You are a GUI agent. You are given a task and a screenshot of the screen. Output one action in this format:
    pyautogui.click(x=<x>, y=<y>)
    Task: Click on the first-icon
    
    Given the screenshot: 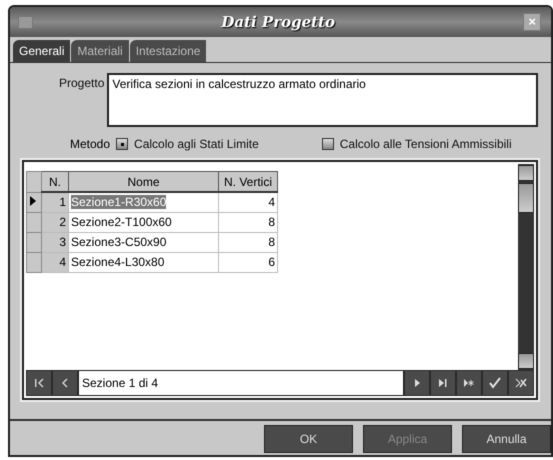 What is the action you would take?
    pyautogui.click(x=39, y=383)
    